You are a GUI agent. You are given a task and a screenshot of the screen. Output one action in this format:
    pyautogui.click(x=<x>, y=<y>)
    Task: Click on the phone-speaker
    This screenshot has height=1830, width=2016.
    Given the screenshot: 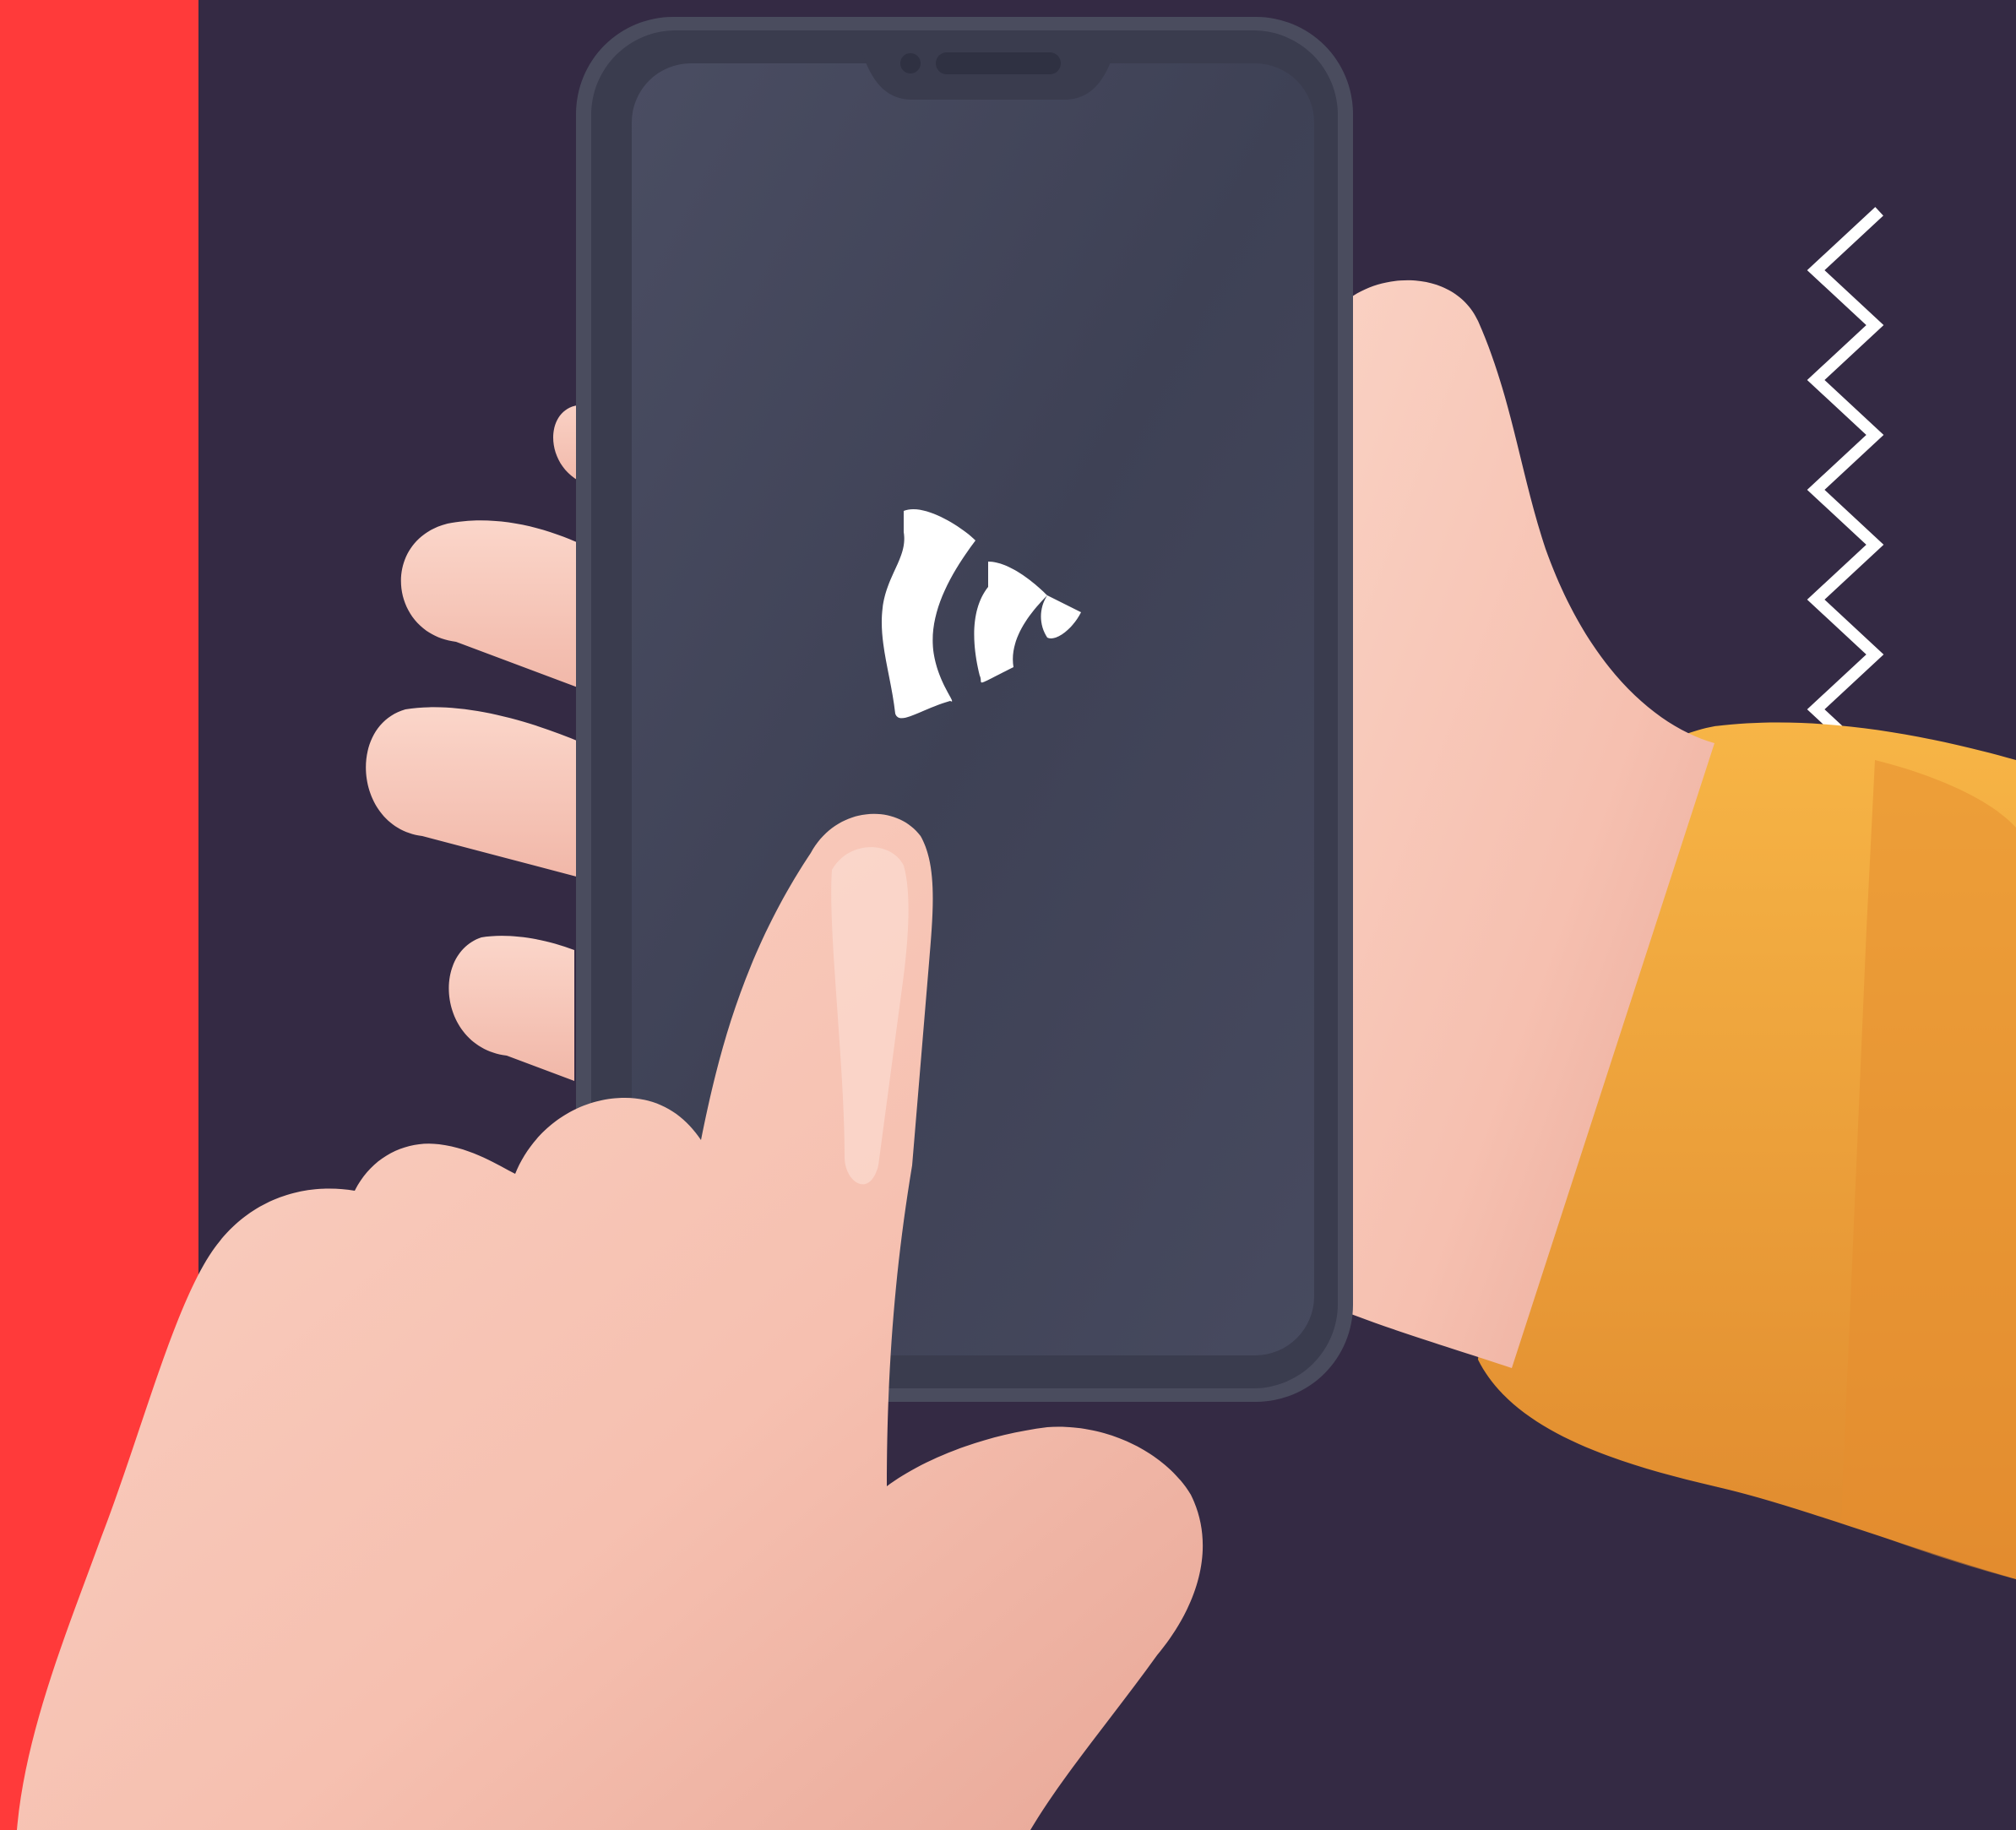 What is the action you would take?
    pyautogui.click(x=998, y=63)
    